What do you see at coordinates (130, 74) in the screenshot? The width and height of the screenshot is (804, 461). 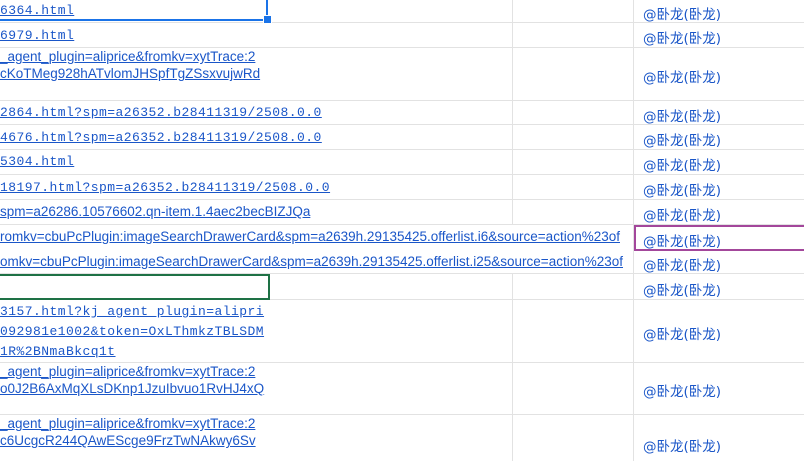 I see `url-link-line: cKoTMeg928hATvlomJHSpfTgZSsxvujwRd` at bounding box center [130, 74].